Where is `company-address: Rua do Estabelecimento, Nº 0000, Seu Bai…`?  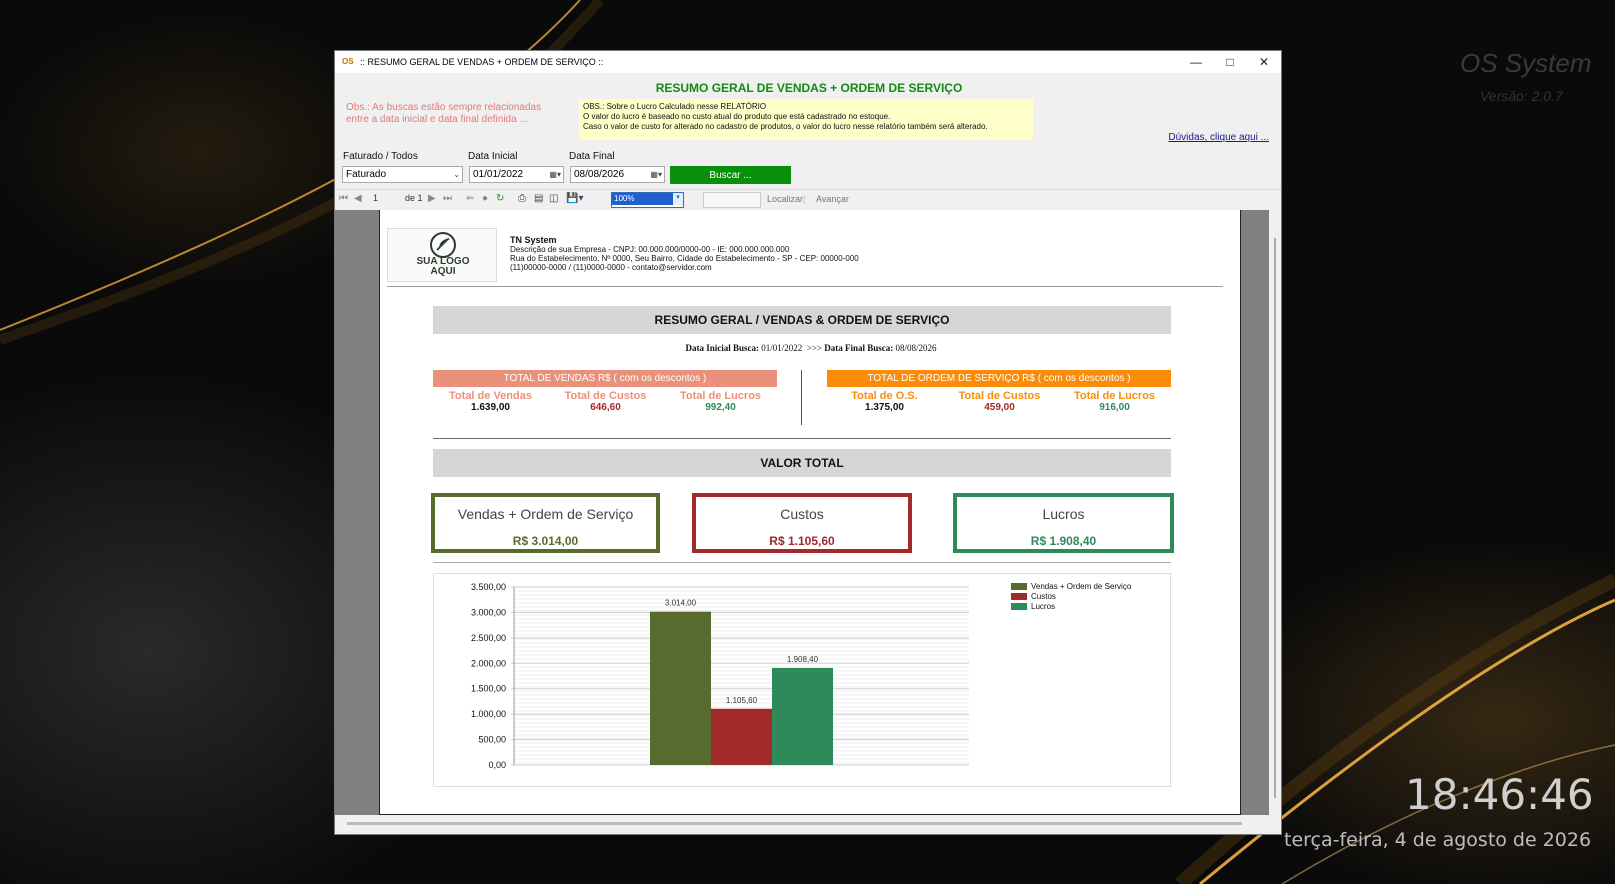 company-address: Rua do Estabelecimento, Nº 0000, Seu Bai… is located at coordinates (684, 258).